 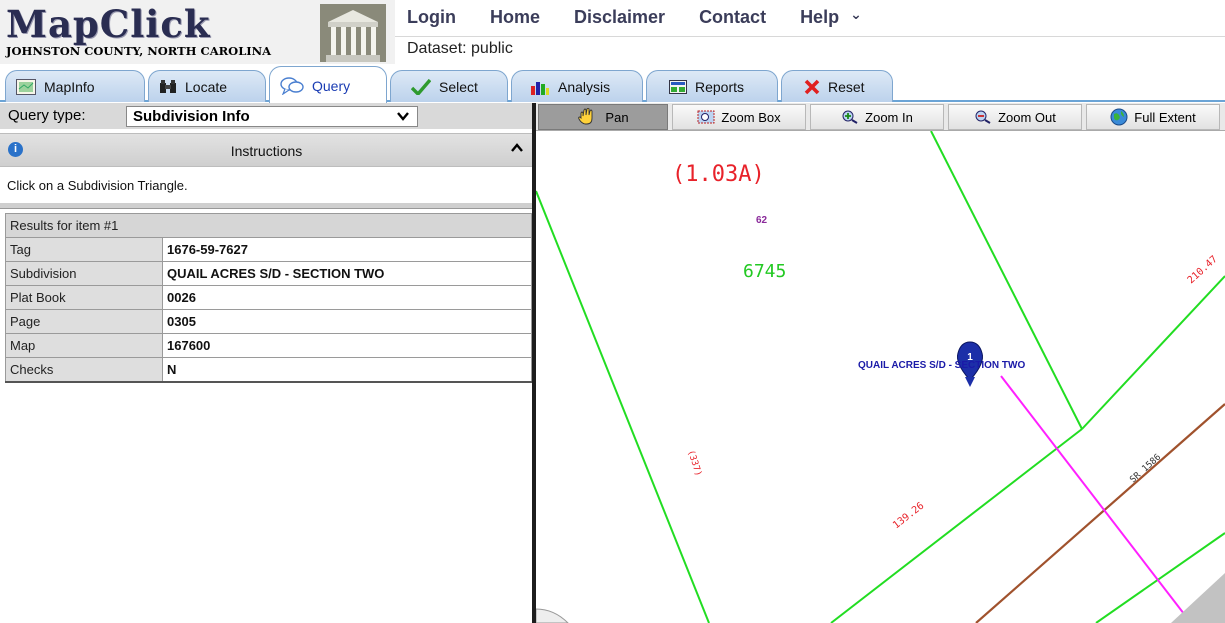 I want to click on tab-analysis: Analysis, so click(x=577, y=86).